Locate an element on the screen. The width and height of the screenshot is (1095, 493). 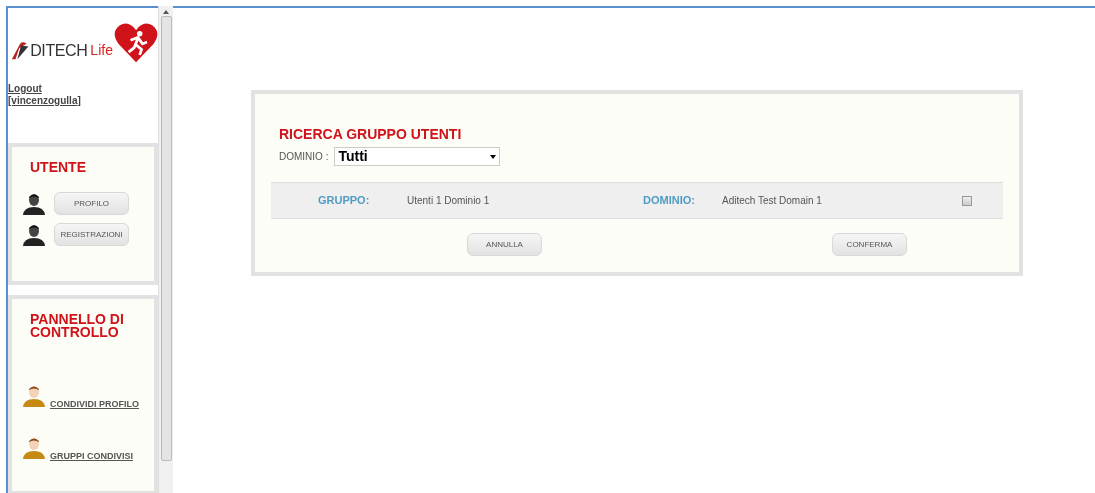
scrollbar is located at coordinates (165, 249).